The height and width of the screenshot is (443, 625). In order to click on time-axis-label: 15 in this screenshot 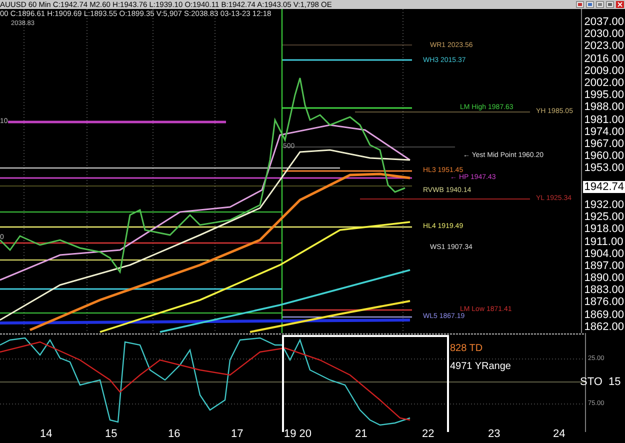, I will do `click(111, 434)`.